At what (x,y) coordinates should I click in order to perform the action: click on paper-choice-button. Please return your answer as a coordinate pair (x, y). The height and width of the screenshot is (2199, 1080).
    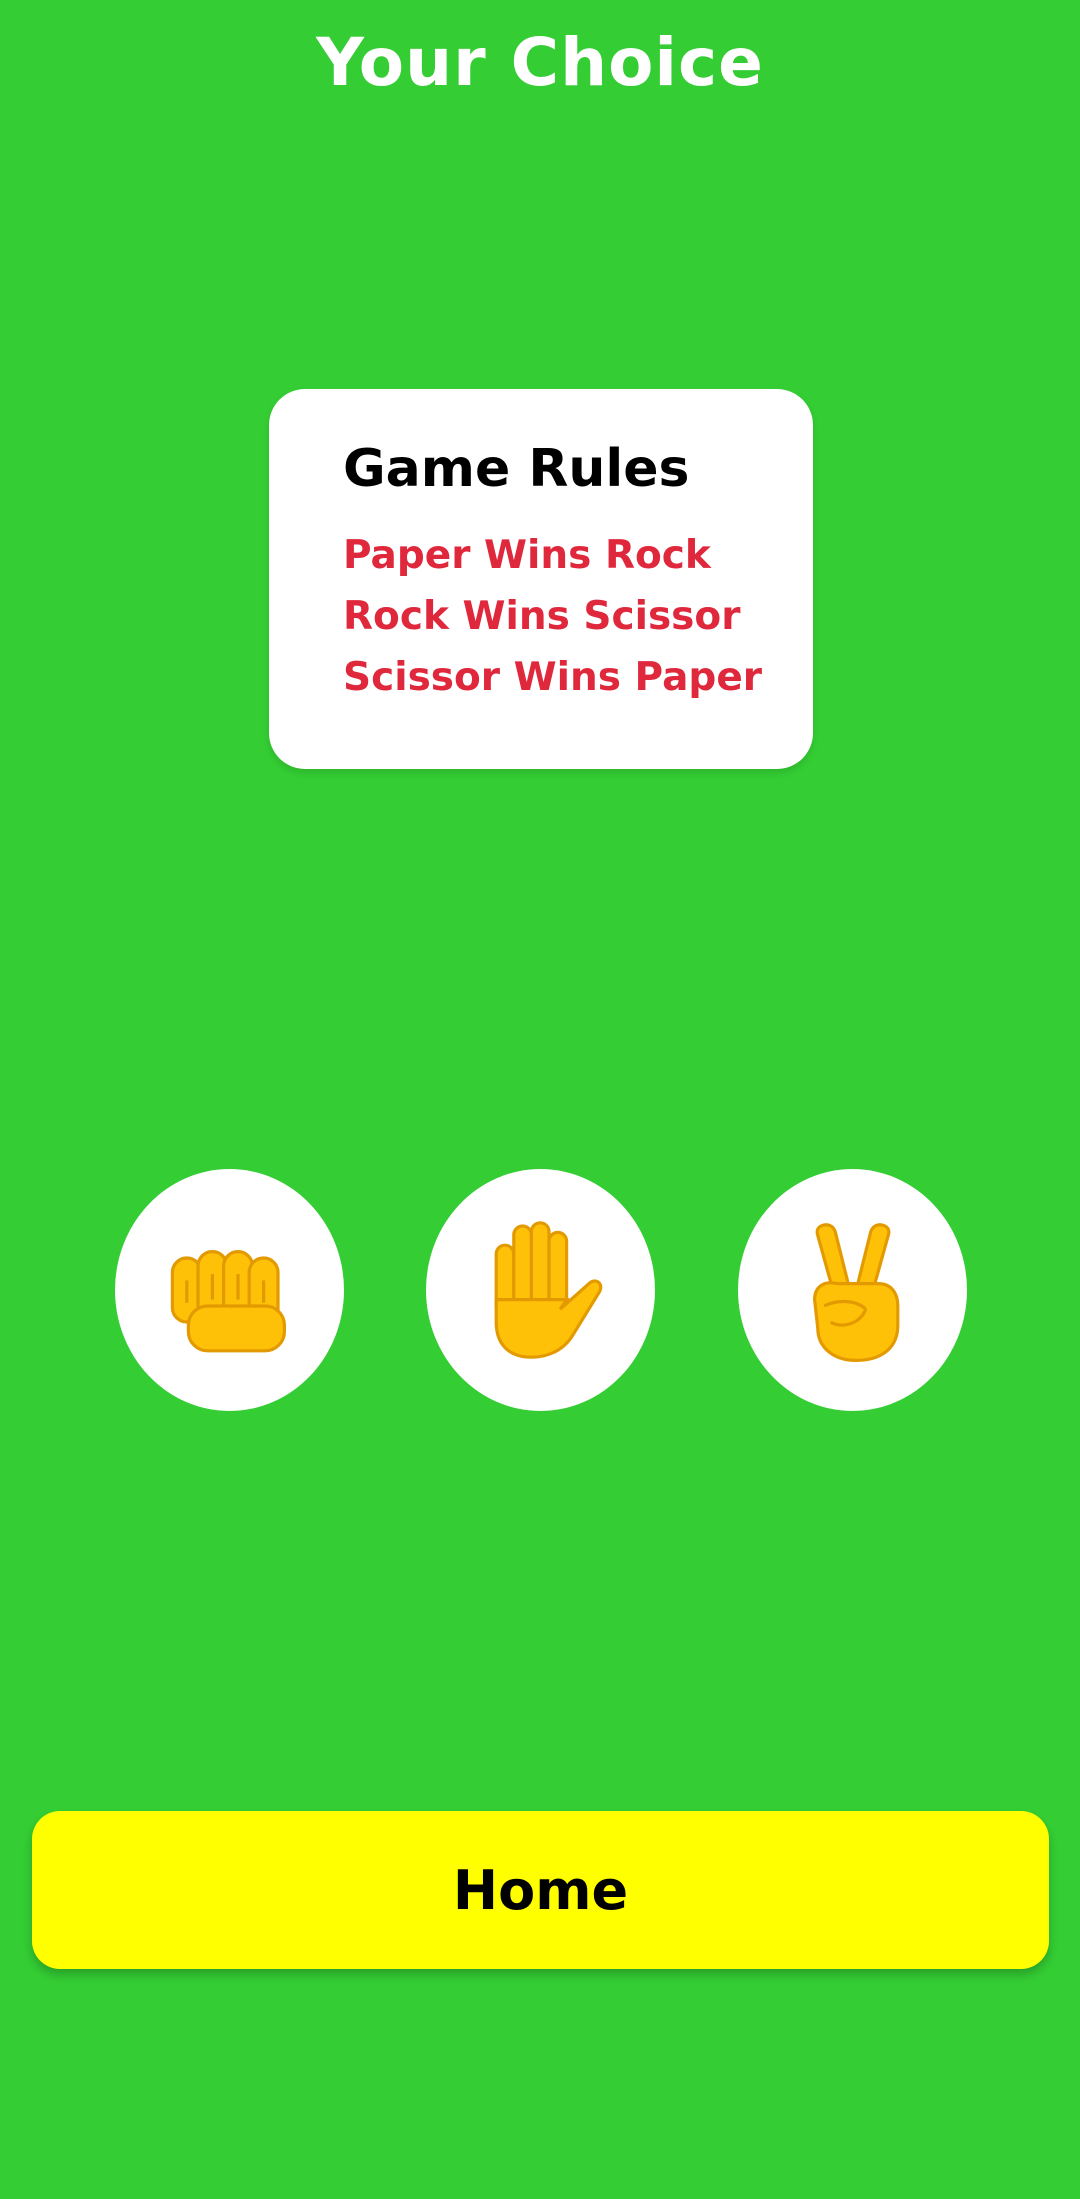
    Looking at the image, I should click on (540, 1290).